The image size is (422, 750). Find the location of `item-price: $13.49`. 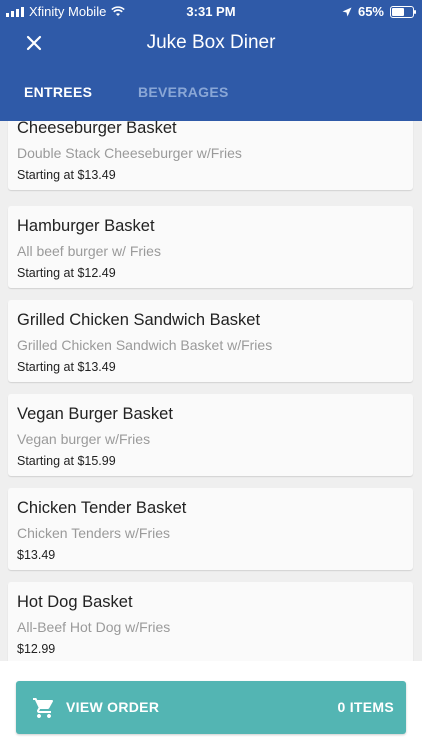

item-price: $13.49 is located at coordinates (36, 555).